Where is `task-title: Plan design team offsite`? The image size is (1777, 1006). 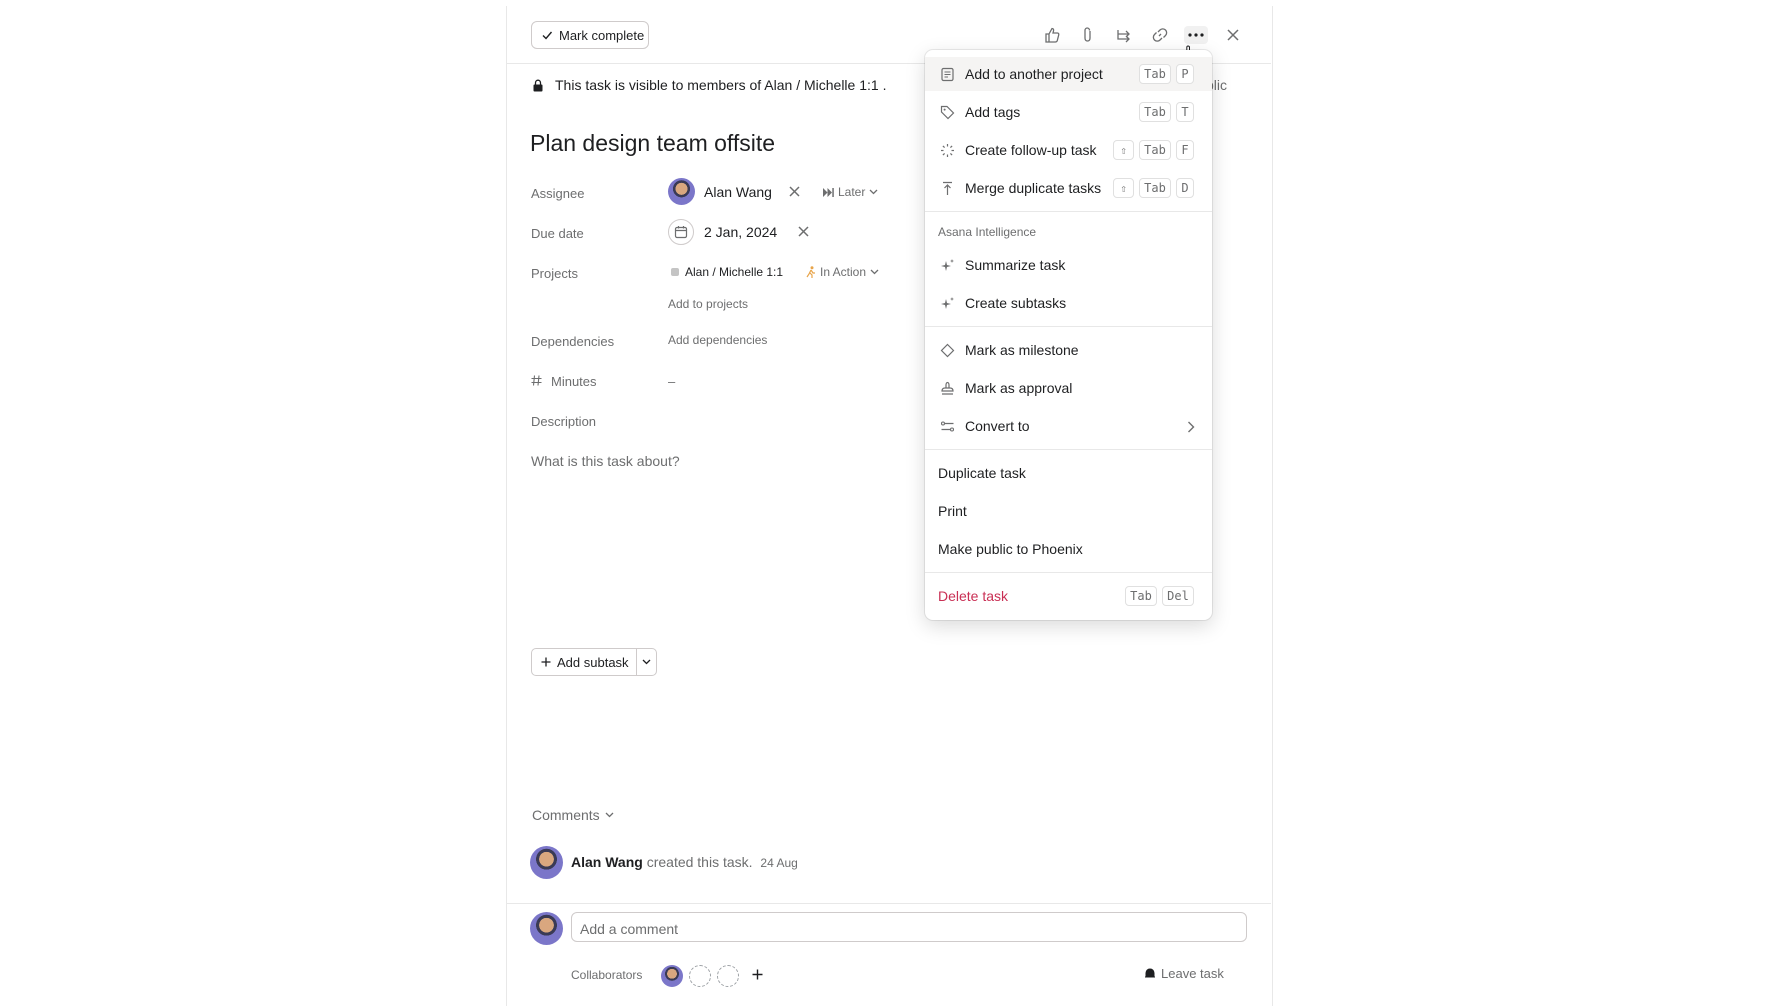 task-title: Plan design team offsite is located at coordinates (652, 143).